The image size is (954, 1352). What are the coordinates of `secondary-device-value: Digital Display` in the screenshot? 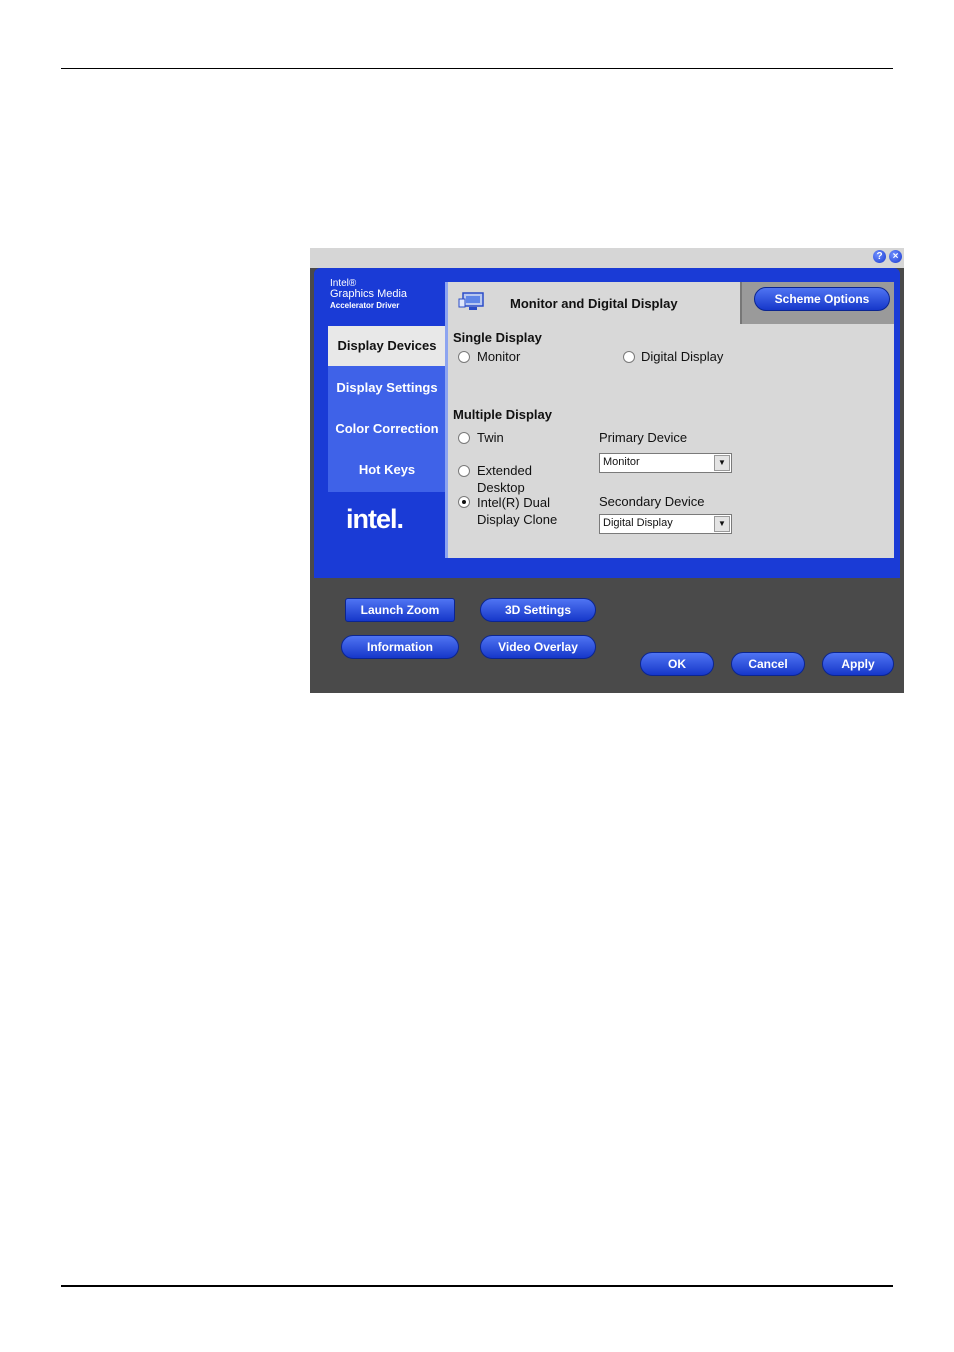 It's located at (638, 523).